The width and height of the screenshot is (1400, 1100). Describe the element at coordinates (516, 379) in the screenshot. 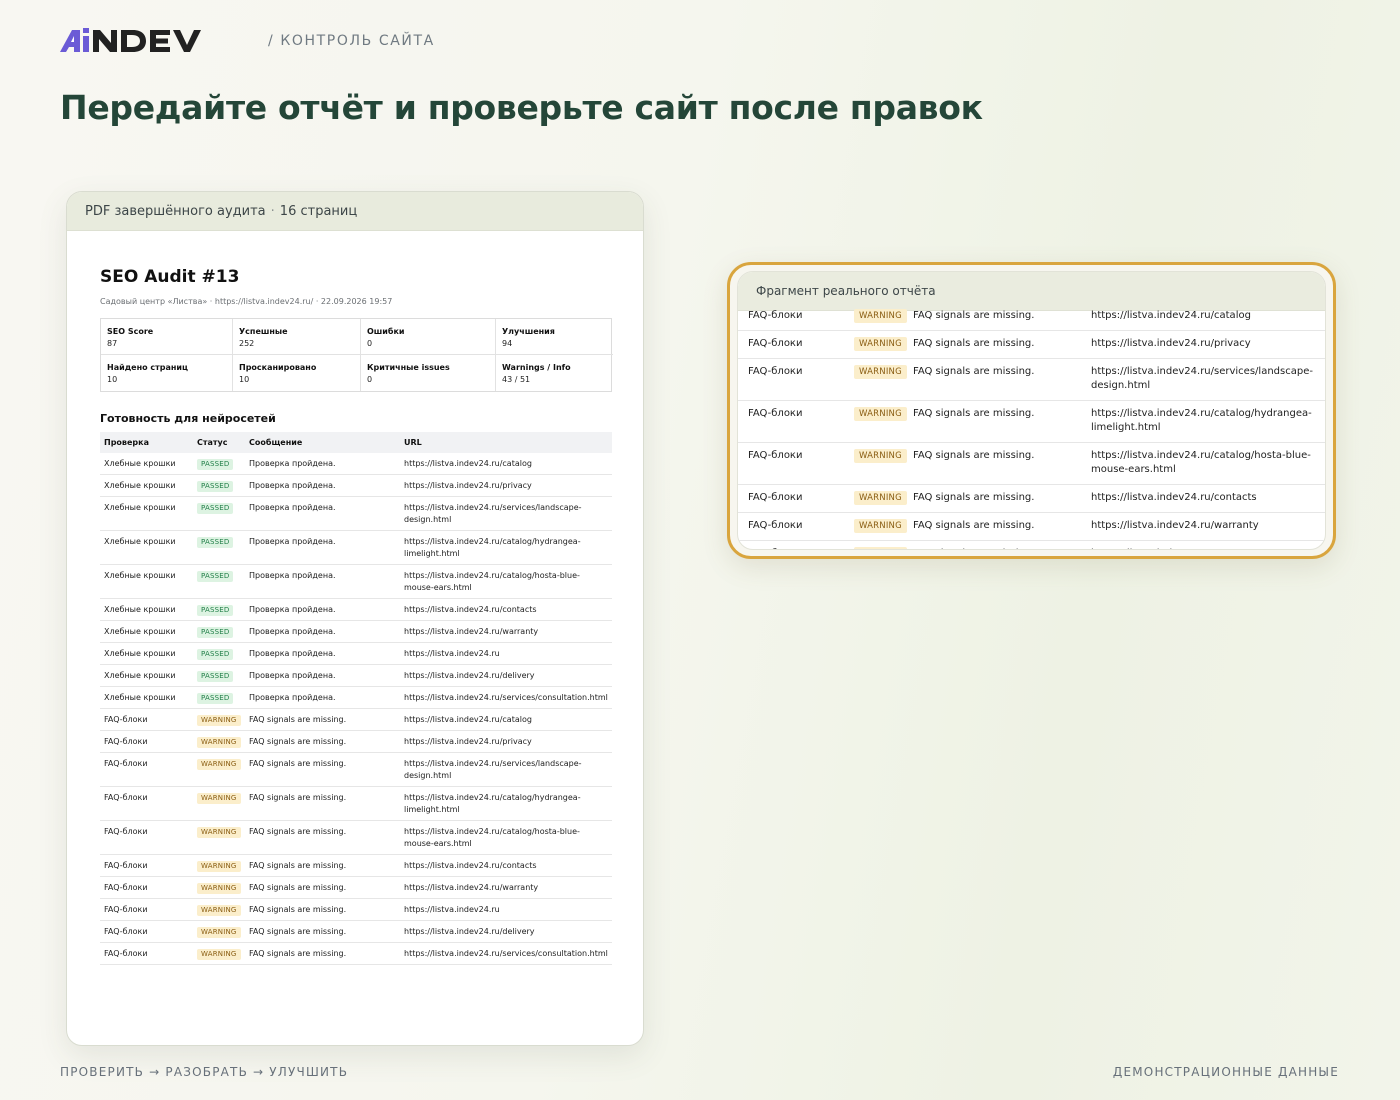

I see `metric-value: 43 / 51` at that location.